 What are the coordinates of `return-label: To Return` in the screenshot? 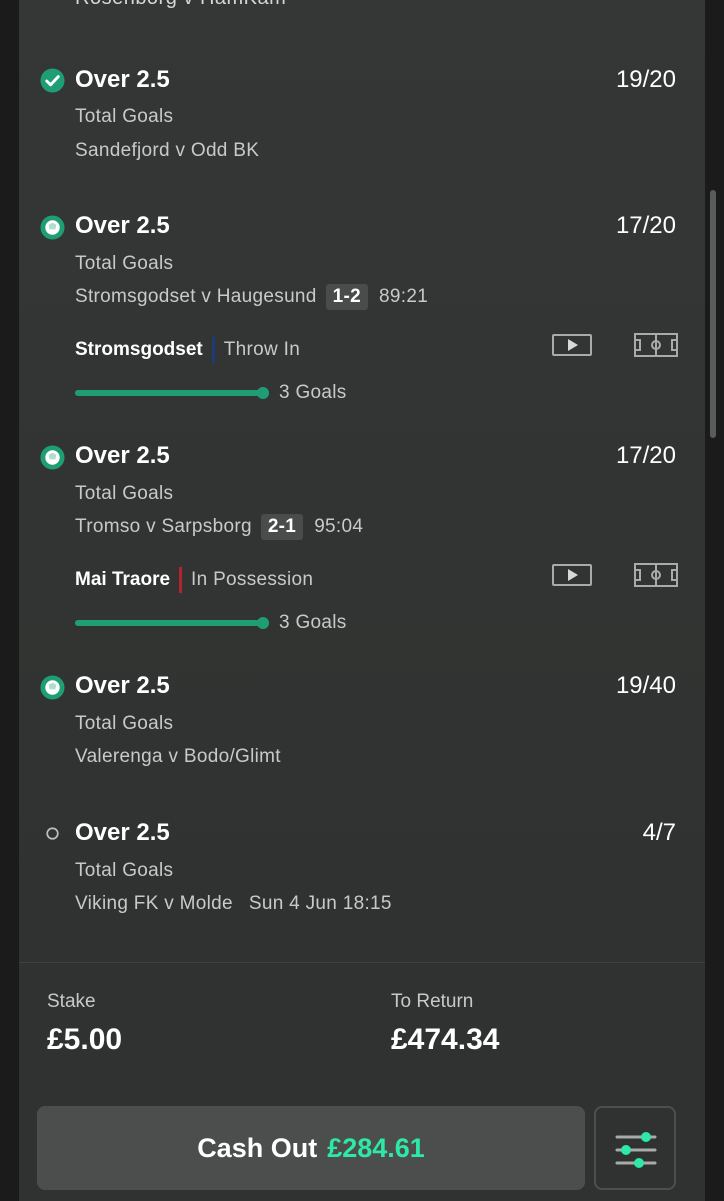 It's located at (432, 1001).